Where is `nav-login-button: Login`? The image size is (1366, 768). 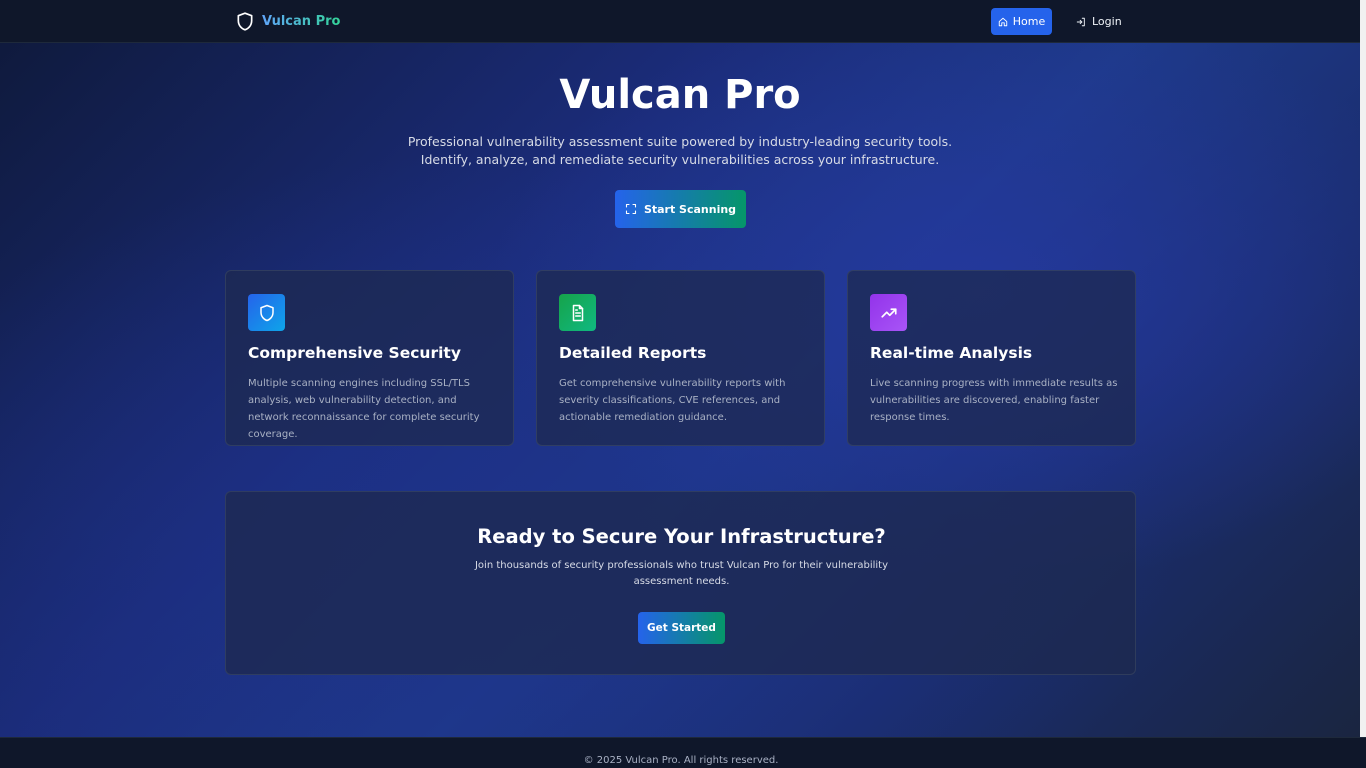 nav-login-button: Login is located at coordinates (1099, 21).